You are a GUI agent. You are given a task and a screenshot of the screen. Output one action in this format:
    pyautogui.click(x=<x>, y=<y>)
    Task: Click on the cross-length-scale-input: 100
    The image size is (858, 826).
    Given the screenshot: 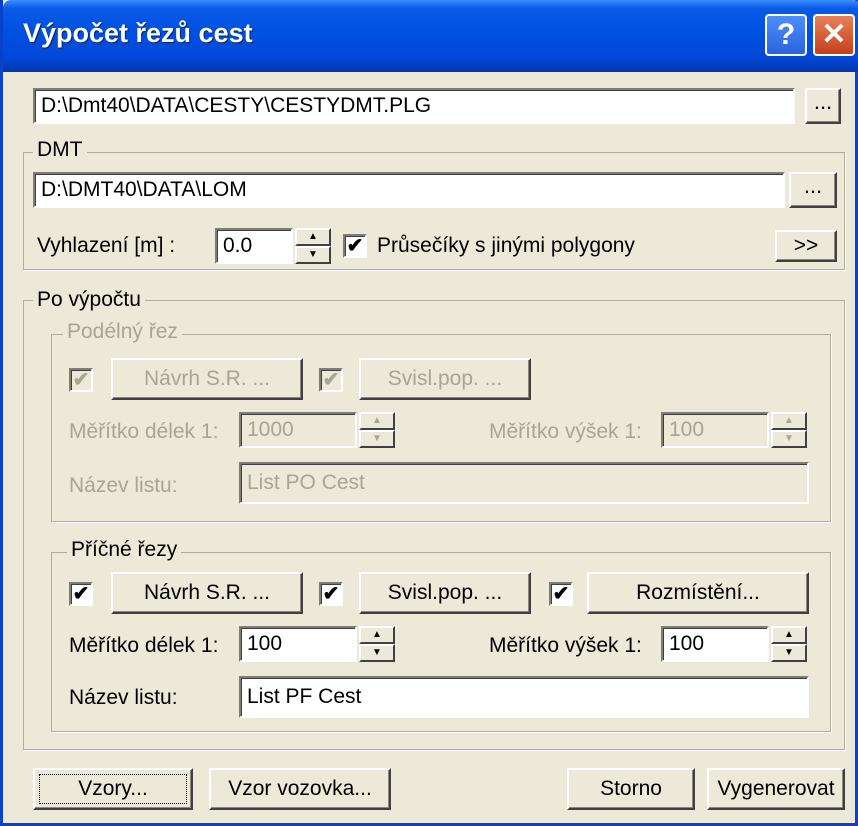 What is the action you would take?
    pyautogui.click(x=298, y=644)
    